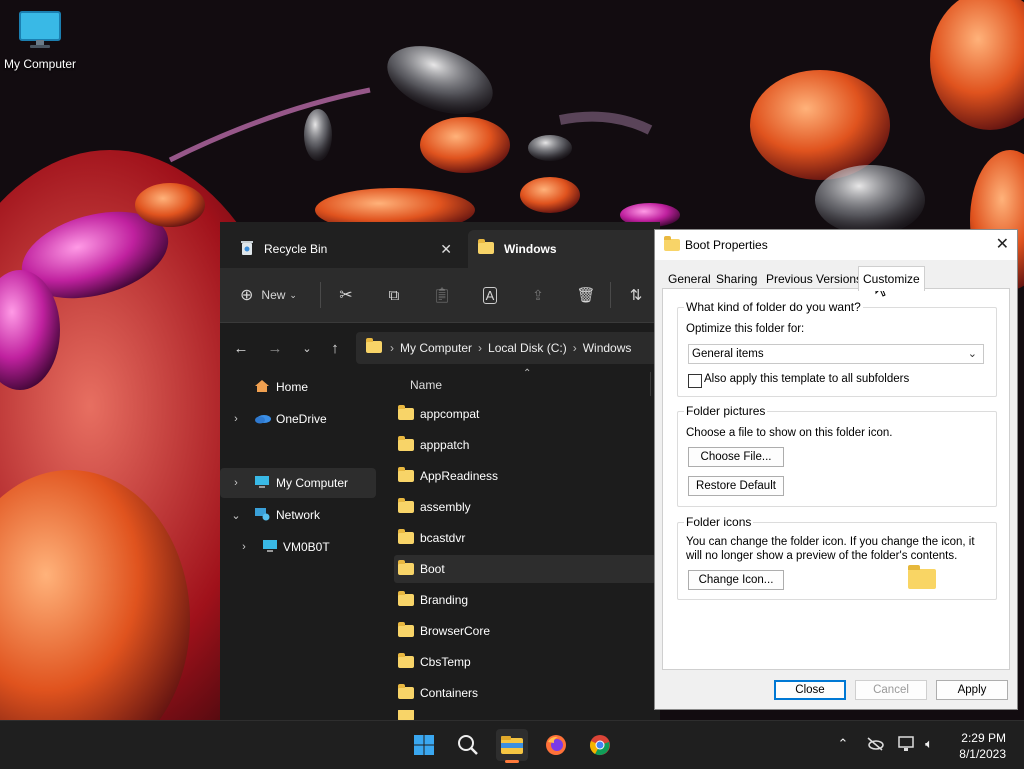 The height and width of the screenshot is (769, 1024). Describe the element at coordinates (292, 387) in the screenshot. I see `nav-label: Home` at that location.